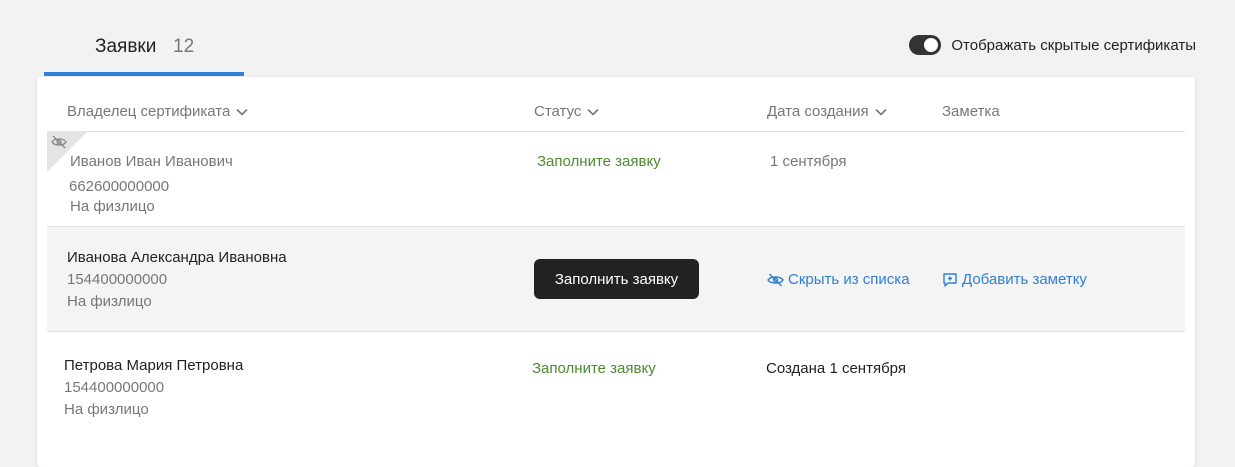  Describe the element at coordinates (827, 111) in the screenshot. I see `column-header-created: Дата создания` at that location.